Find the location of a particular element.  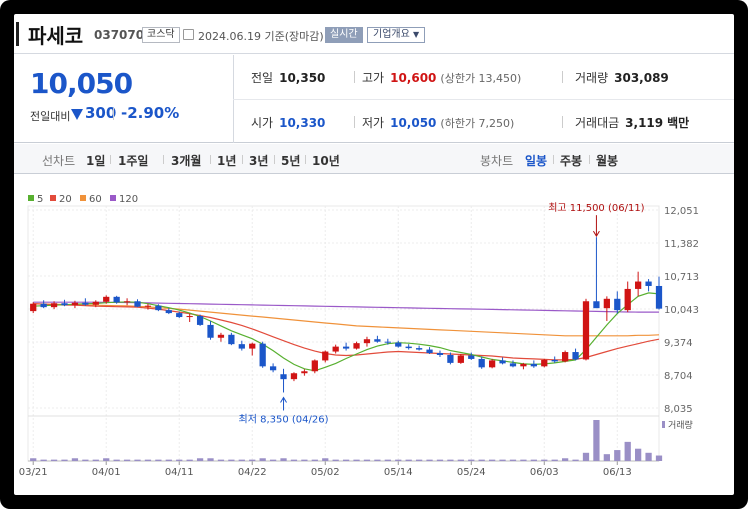

period-1d: 1일 is located at coordinates (95, 160).